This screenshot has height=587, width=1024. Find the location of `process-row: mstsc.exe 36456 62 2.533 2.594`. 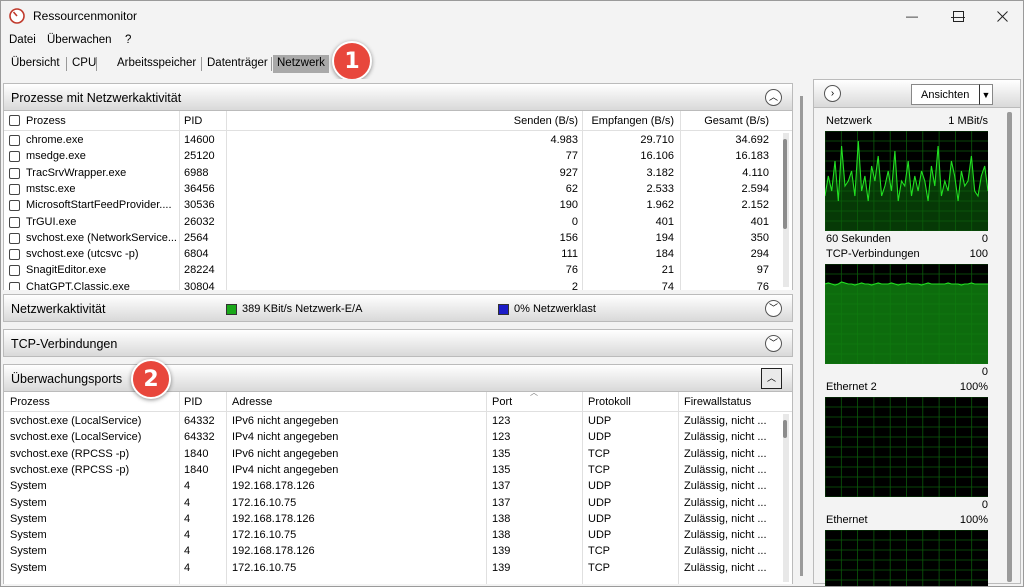

process-row: mstsc.exe 36456 62 2.533 2.594 is located at coordinates (391, 190).